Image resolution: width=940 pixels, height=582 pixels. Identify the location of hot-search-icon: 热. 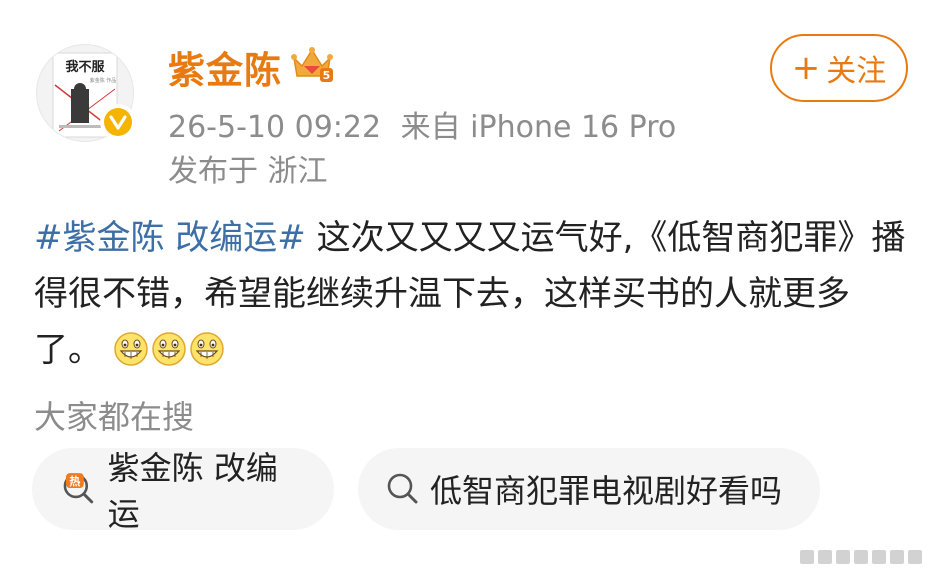
(78, 488).